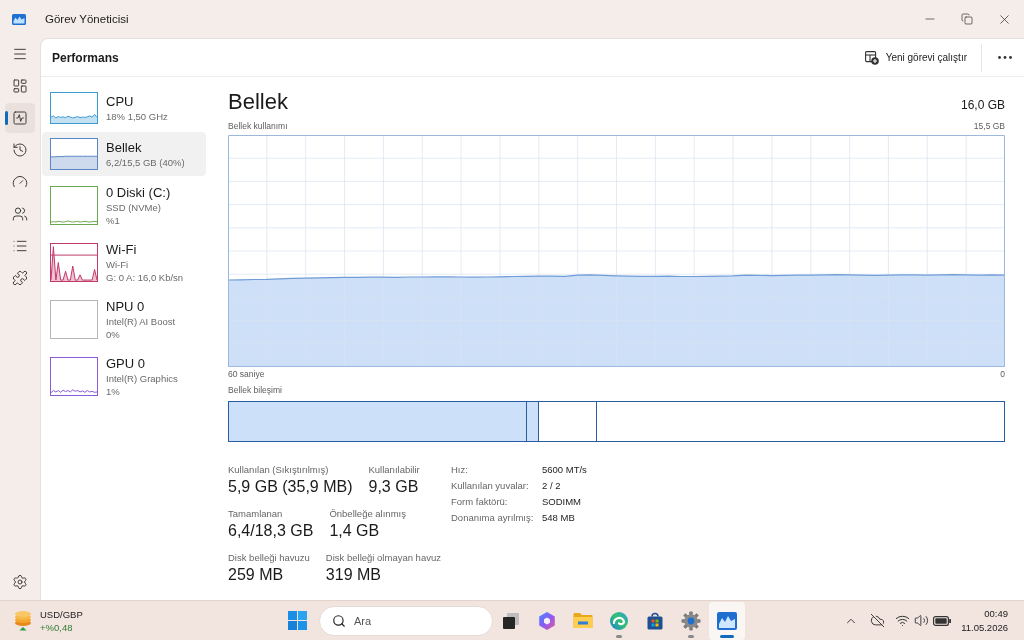 The width and height of the screenshot is (1024, 640). What do you see at coordinates (246, 374) in the screenshot?
I see `time-axis-label: 60 saniye` at bounding box center [246, 374].